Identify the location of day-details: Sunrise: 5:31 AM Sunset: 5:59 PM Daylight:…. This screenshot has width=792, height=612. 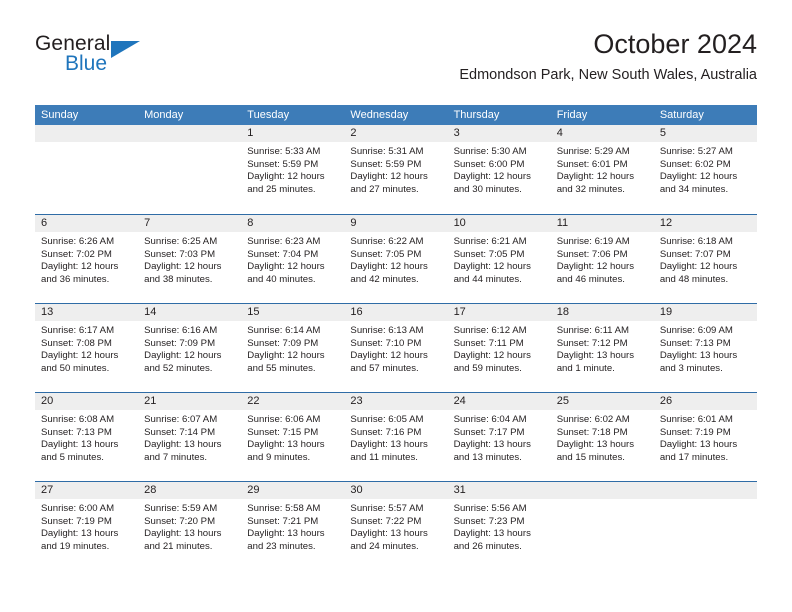
(395, 169).